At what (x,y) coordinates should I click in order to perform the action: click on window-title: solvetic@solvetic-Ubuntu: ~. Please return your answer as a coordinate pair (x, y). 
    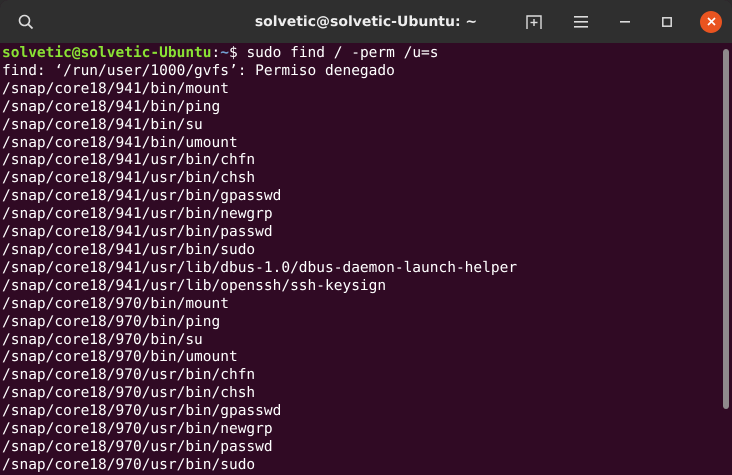
    Looking at the image, I should click on (366, 22).